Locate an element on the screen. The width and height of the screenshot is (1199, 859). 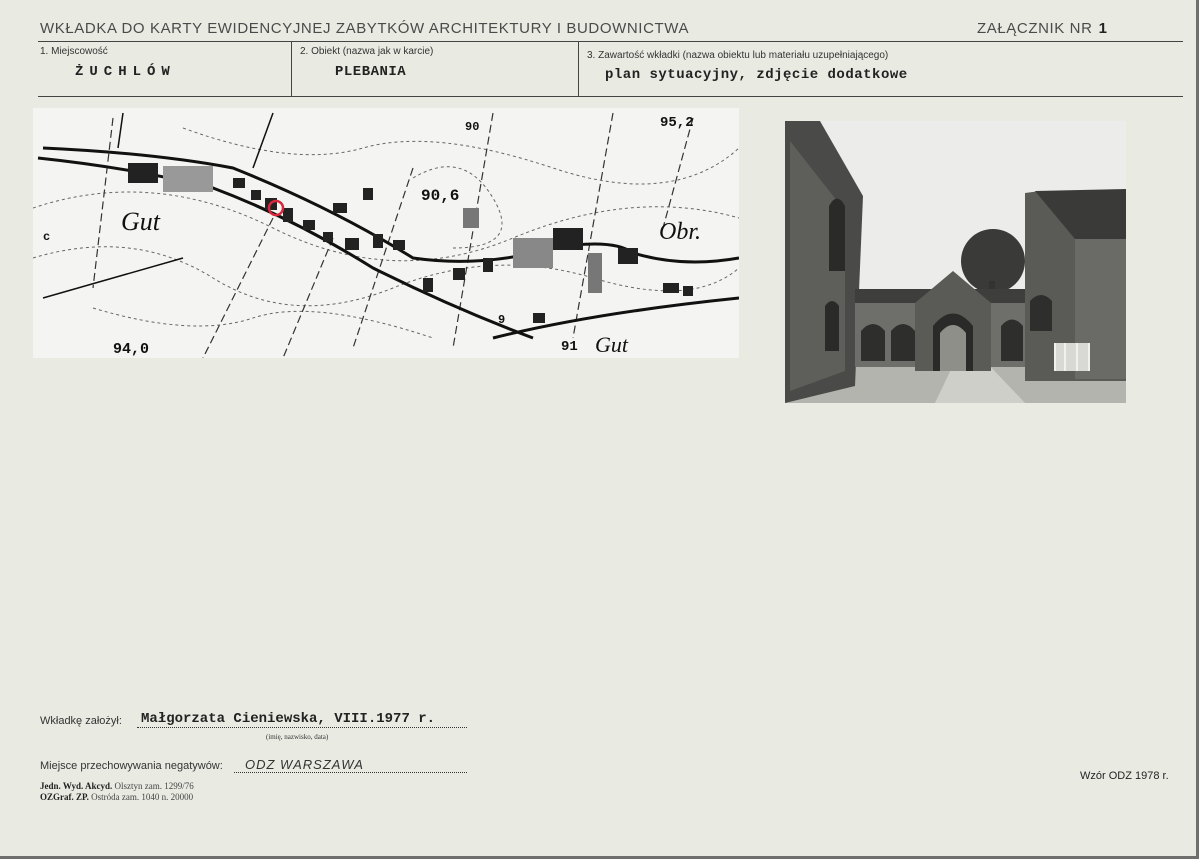
printer-line1: Olsztyn zam. 1299/76 is located at coordinates (154, 786).